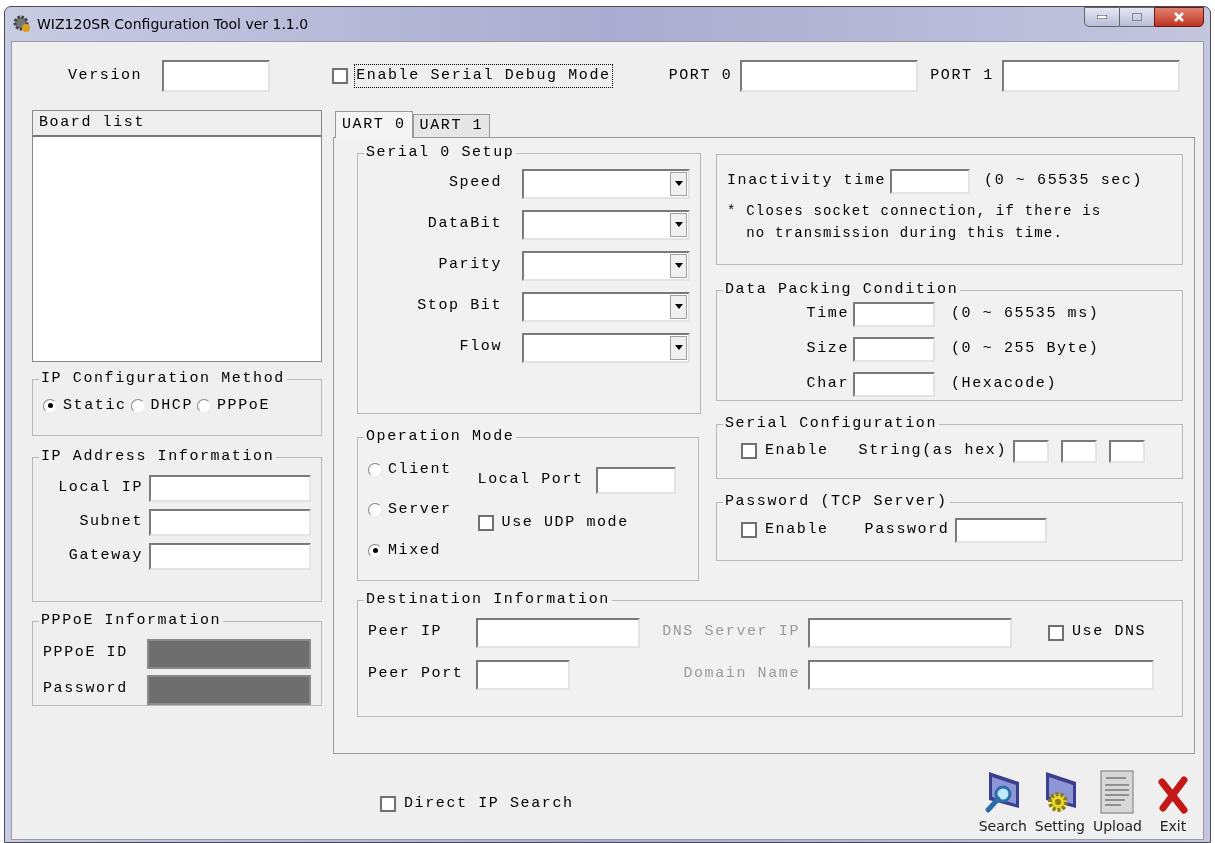  What do you see at coordinates (177, 124) in the screenshot?
I see `list-header: Board list` at bounding box center [177, 124].